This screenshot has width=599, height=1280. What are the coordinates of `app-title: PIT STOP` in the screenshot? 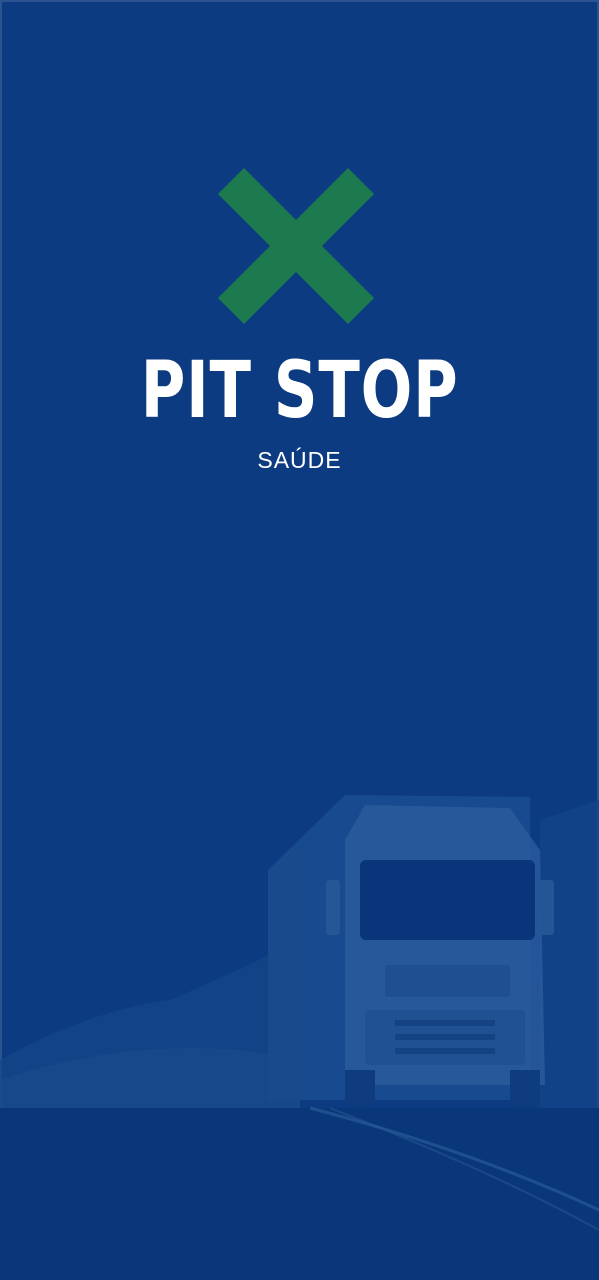 It's located at (299, 391).